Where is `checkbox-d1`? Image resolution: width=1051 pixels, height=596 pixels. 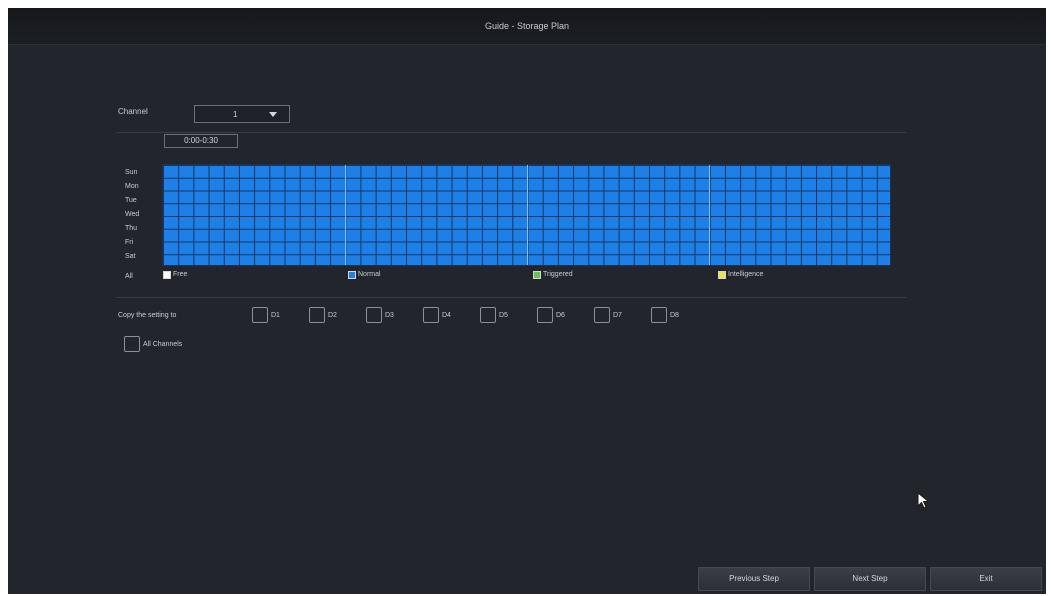 checkbox-d1 is located at coordinates (260, 315).